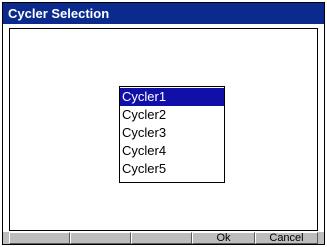 This screenshot has height=247, width=327. Describe the element at coordinates (172, 97) in the screenshot. I see `cycler-list-item: Cycler1` at that location.